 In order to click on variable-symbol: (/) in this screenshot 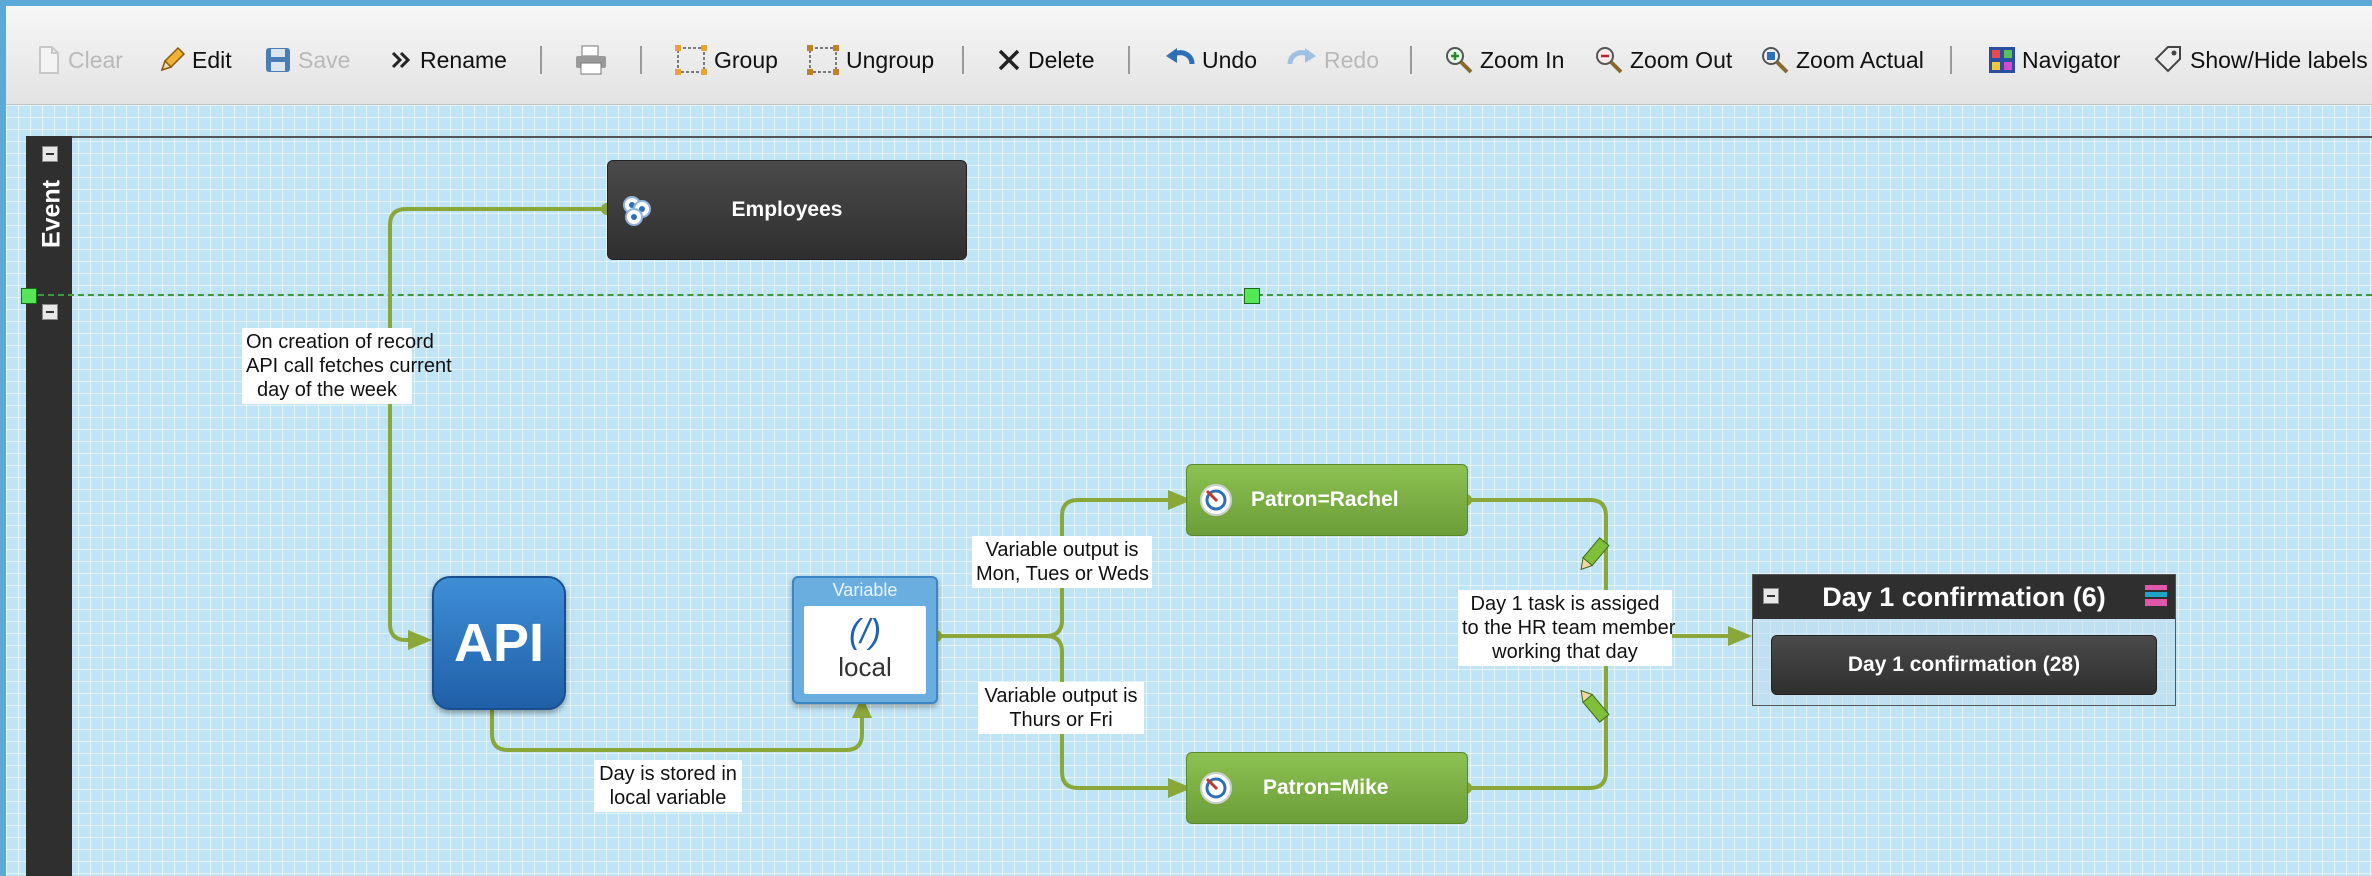, I will do `click(865, 632)`.